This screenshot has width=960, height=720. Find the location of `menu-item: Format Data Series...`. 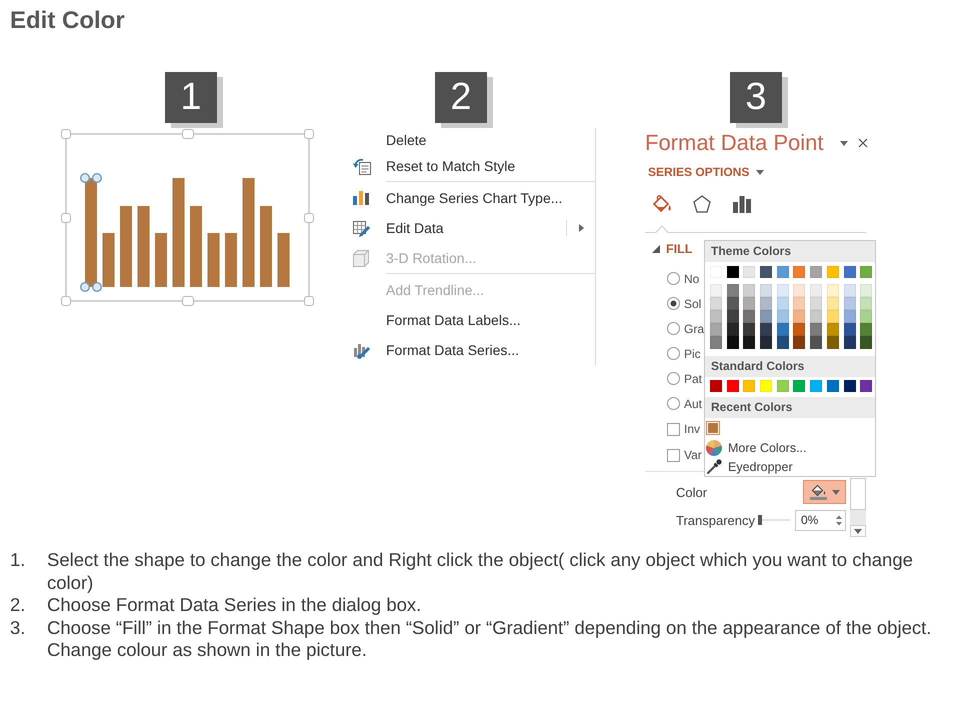

menu-item: Format Data Series... is located at coordinates (472, 350).